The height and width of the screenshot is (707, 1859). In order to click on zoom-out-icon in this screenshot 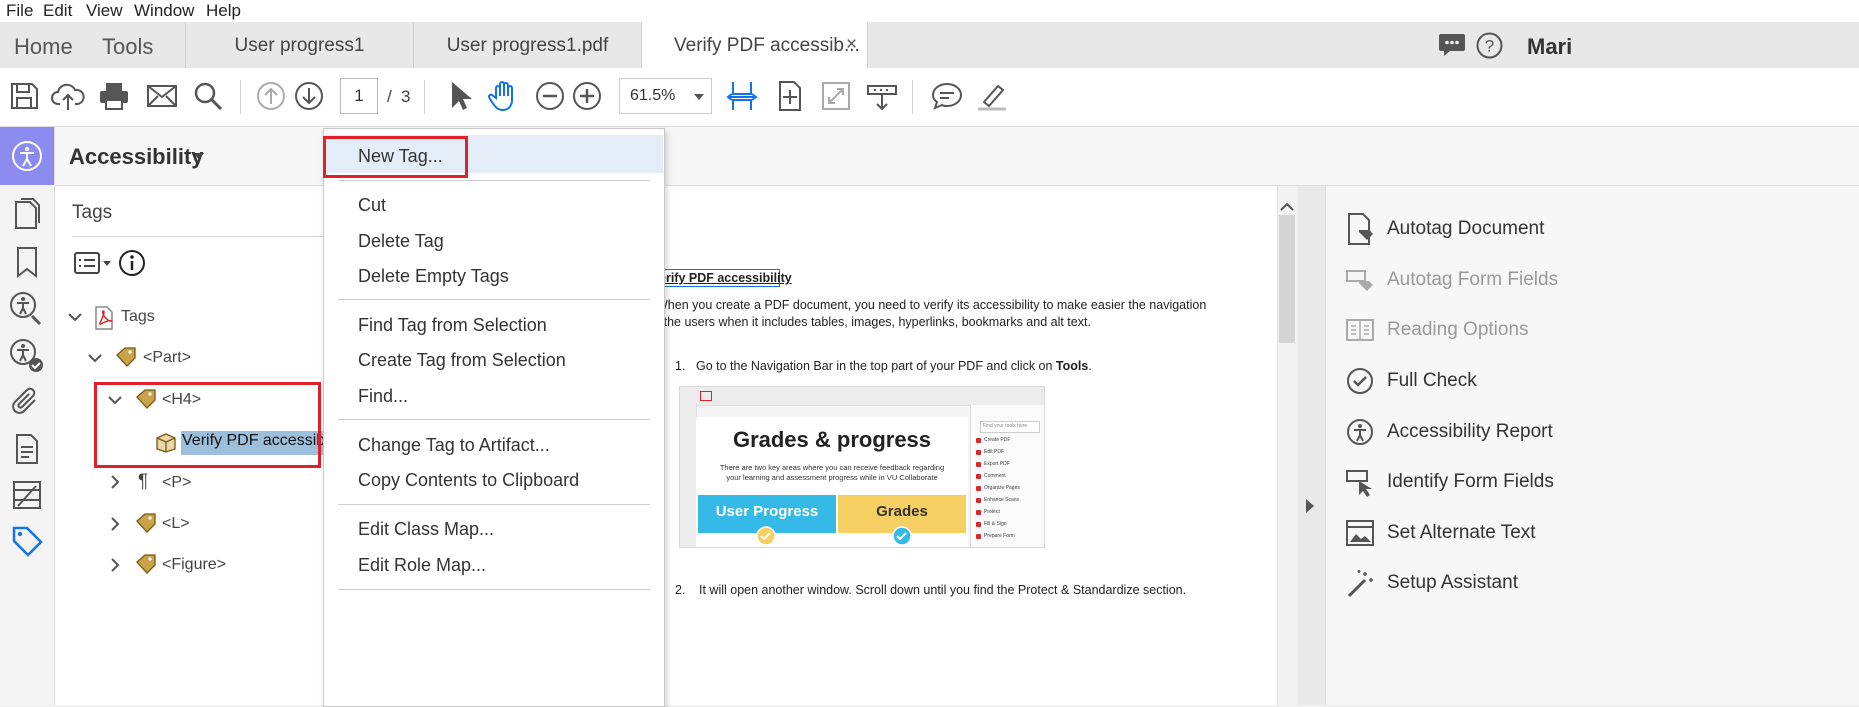, I will do `click(550, 96)`.